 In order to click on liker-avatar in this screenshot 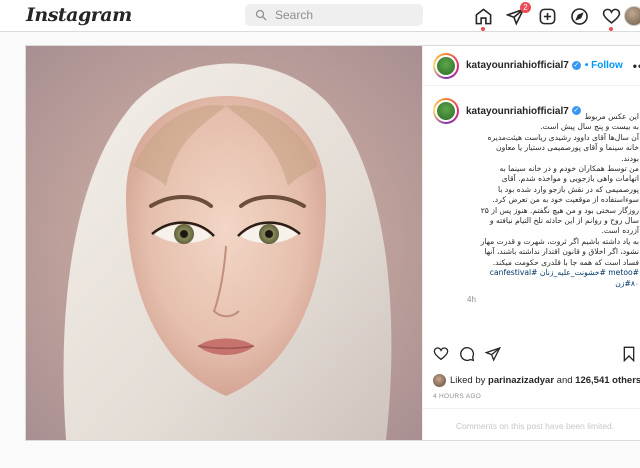, I will do `click(439, 380)`.